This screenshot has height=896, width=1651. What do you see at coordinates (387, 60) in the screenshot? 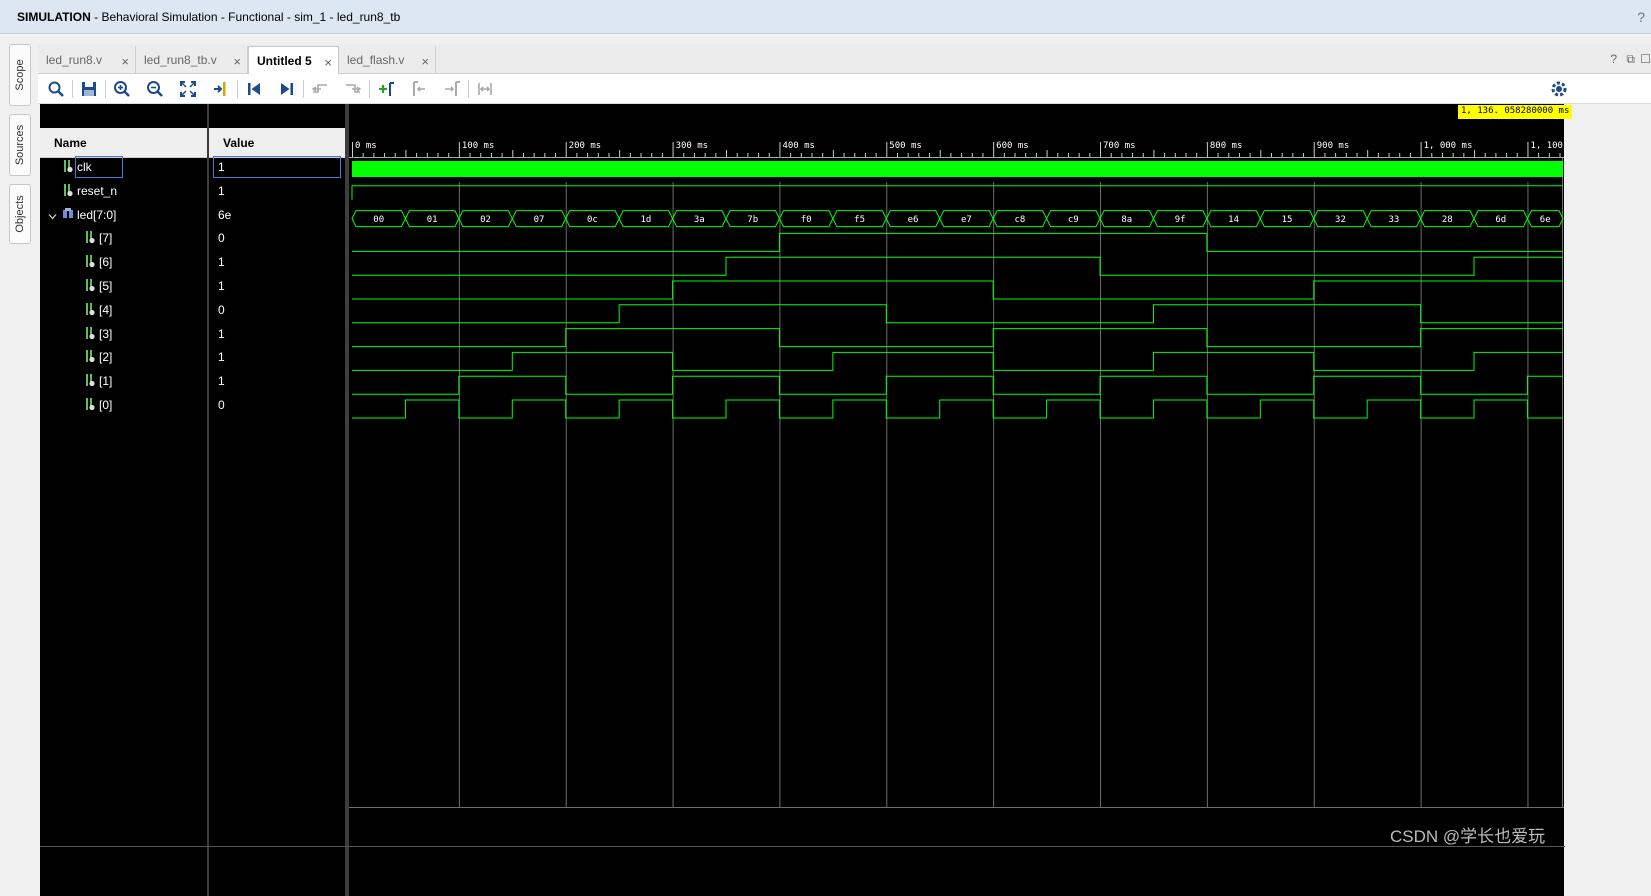
I see `tab-led-flash: led_flash.v ×` at bounding box center [387, 60].